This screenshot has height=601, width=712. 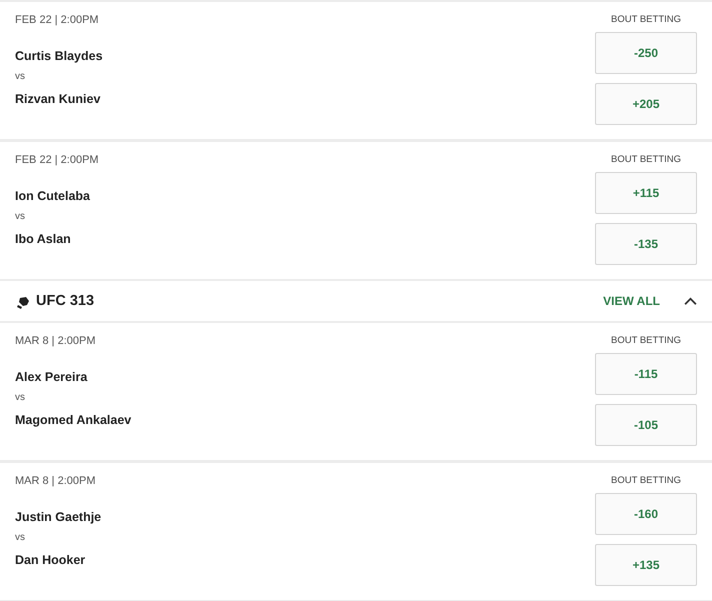 What do you see at coordinates (646, 104) in the screenshot?
I see `odds-button: +205` at bounding box center [646, 104].